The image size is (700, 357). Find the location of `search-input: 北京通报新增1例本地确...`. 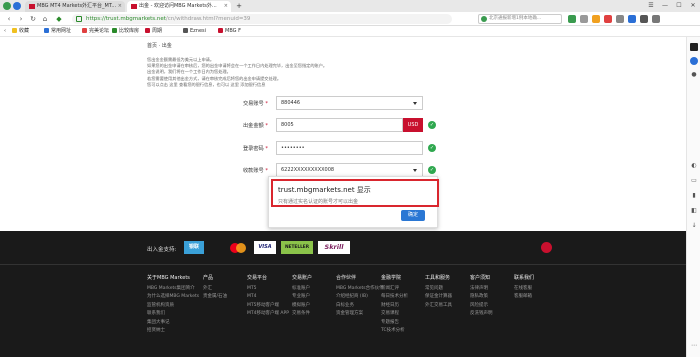

search-input: 北京通报新增1例本地确... is located at coordinates (520, 19).